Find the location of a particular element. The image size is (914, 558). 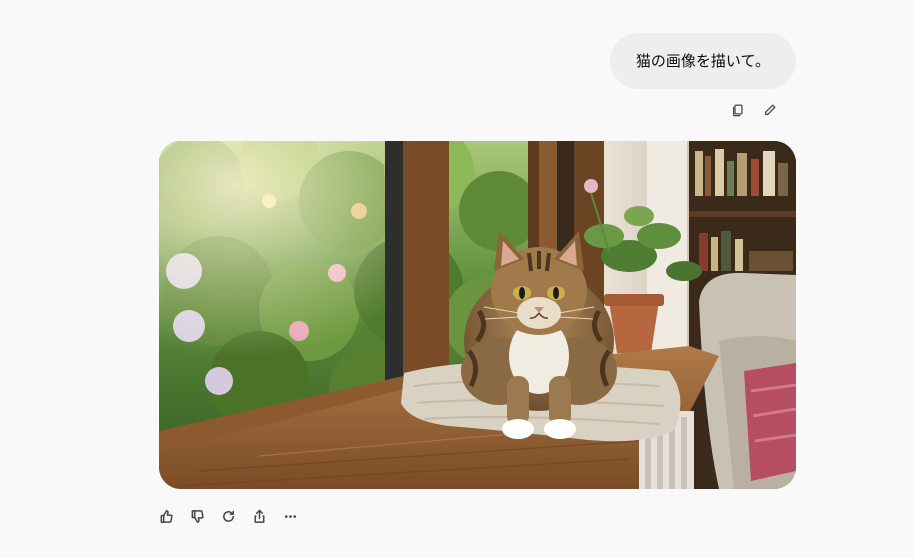

user-message-actions is located at coordinates (754, 110).